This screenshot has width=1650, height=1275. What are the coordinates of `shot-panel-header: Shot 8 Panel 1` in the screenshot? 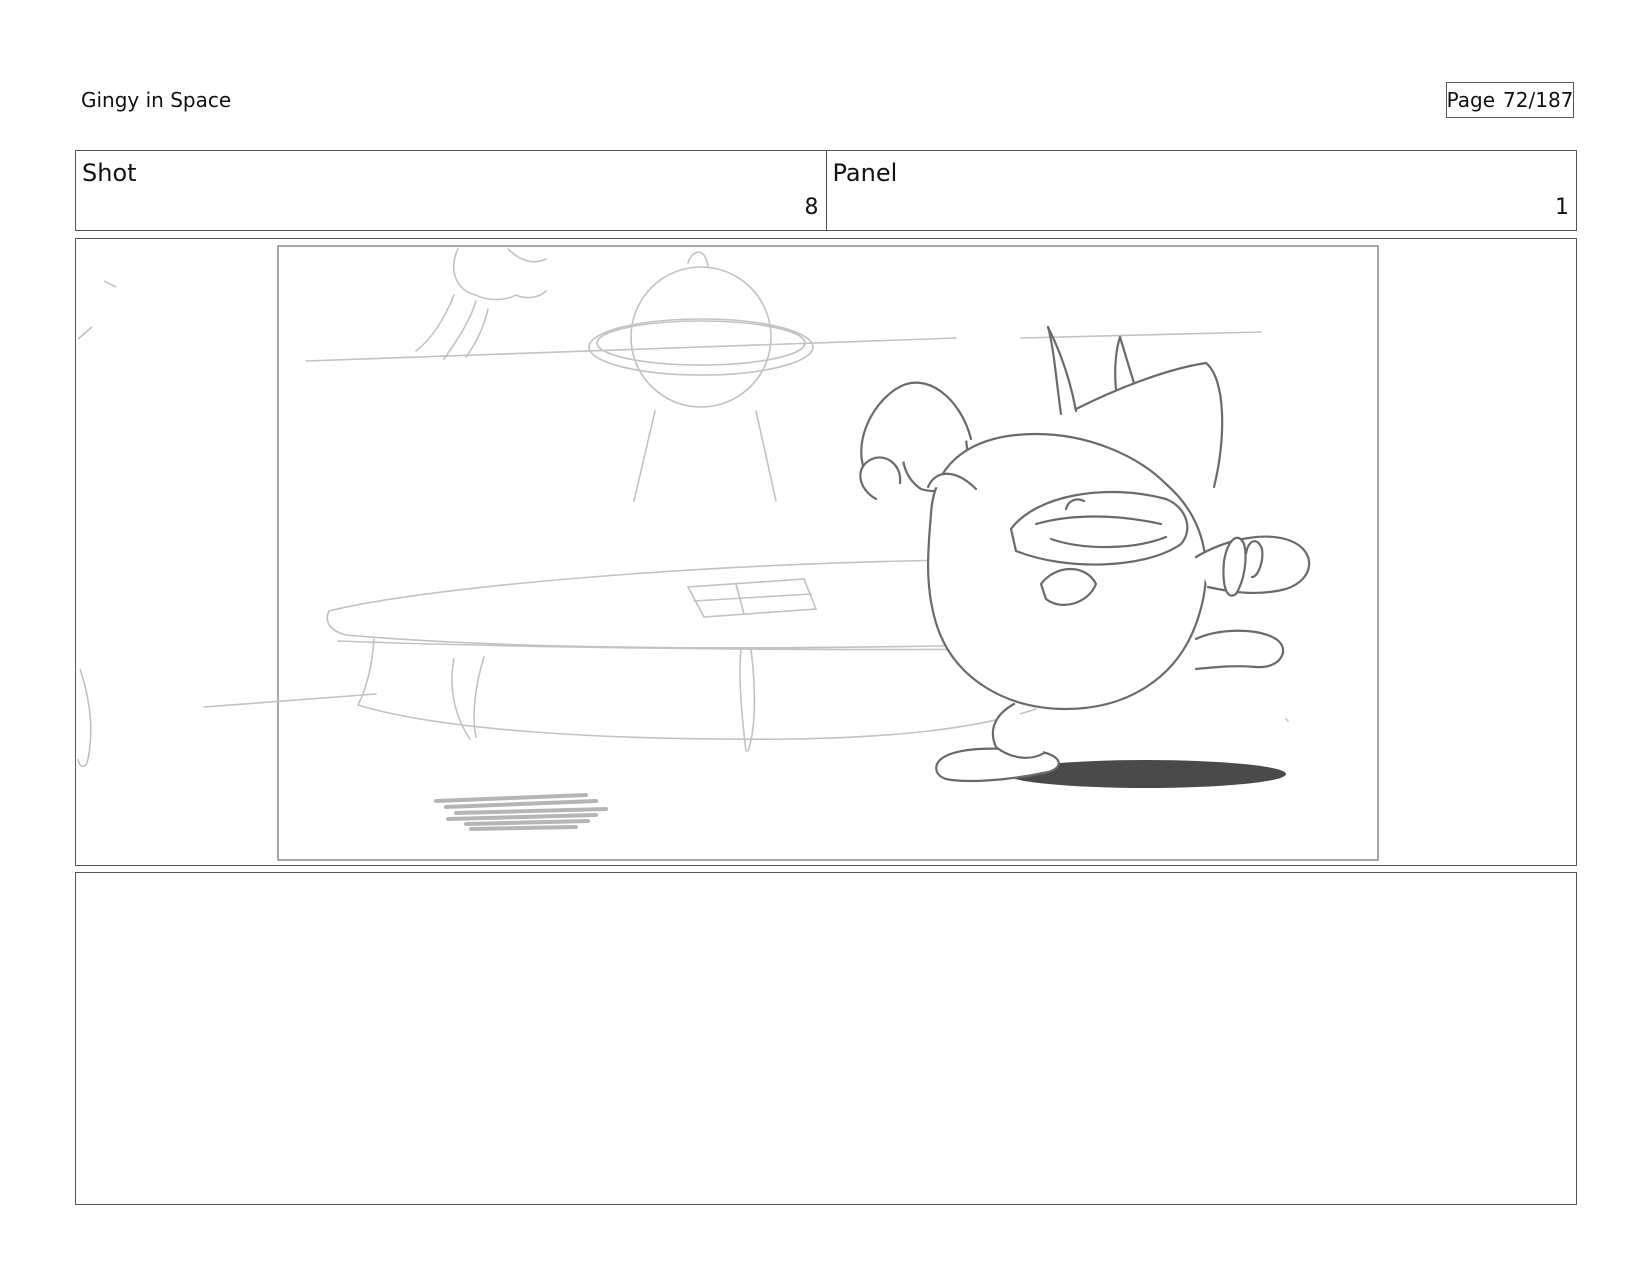 It's located at (826, 190).